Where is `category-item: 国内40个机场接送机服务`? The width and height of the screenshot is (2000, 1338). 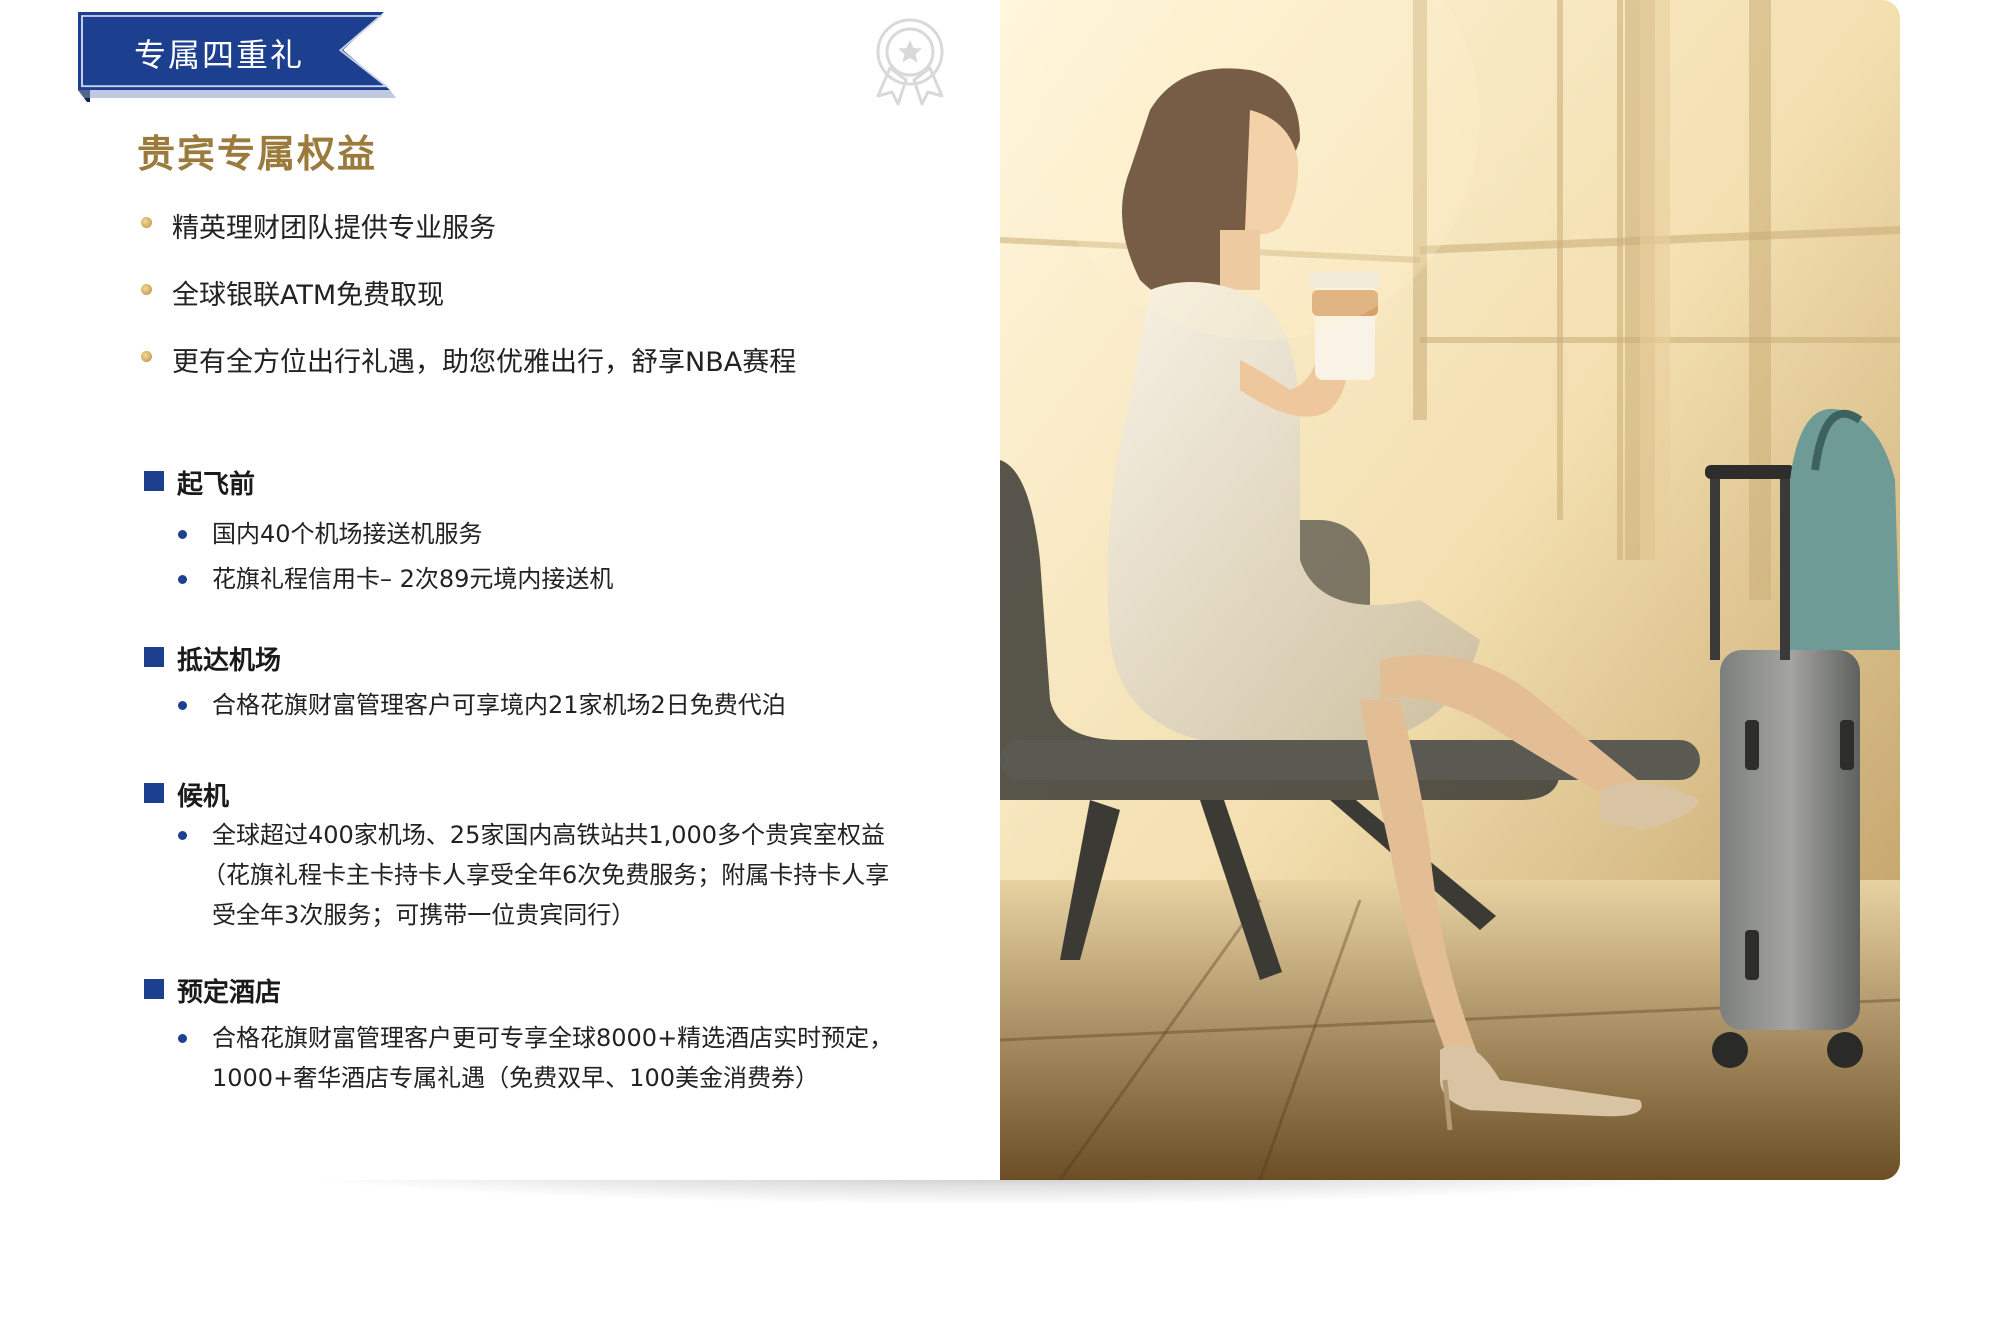 category-item: 国内40个机场接送机服务 is located at coordinates (347, 534).